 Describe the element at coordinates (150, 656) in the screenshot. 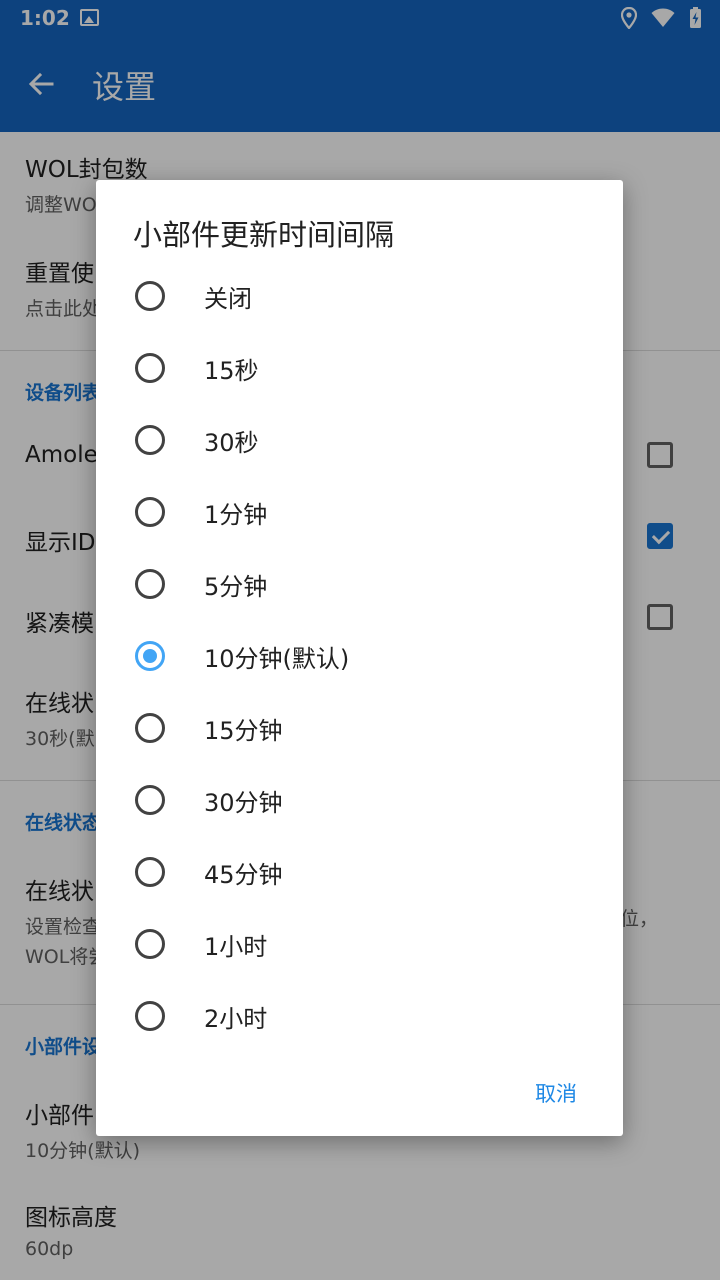

I see `radio-button-selected` at that location.